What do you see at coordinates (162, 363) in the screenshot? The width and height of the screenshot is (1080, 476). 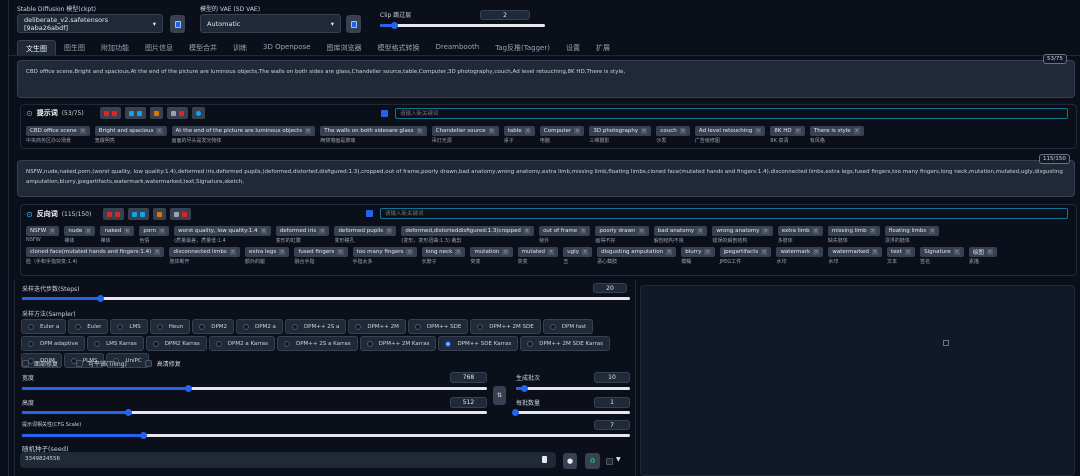 I see `option-checkbox: 高清修复` at bounding box center [162, 363].